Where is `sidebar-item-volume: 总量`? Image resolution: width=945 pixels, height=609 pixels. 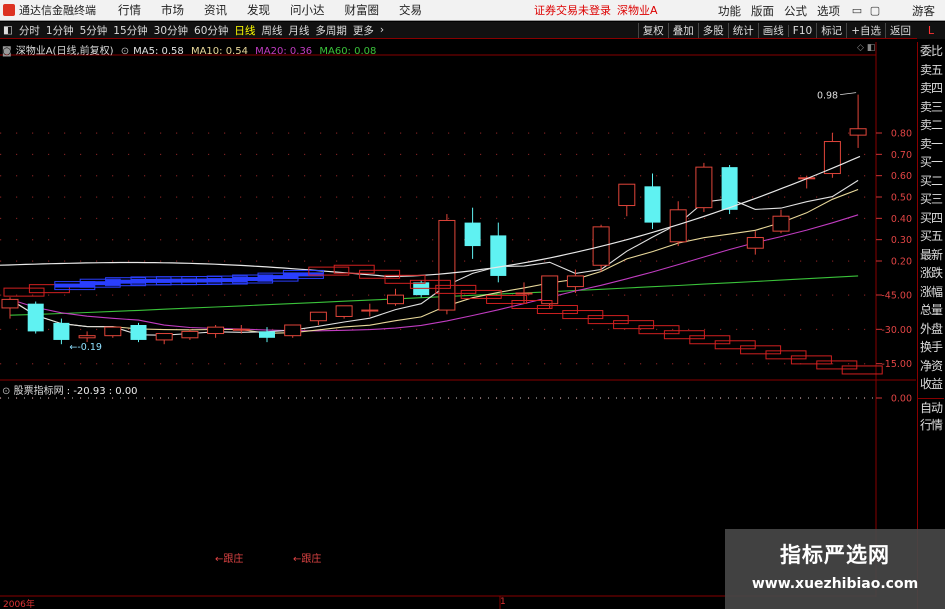 sidebar-item-volume: 总量 is located at coordinates (931, 310).